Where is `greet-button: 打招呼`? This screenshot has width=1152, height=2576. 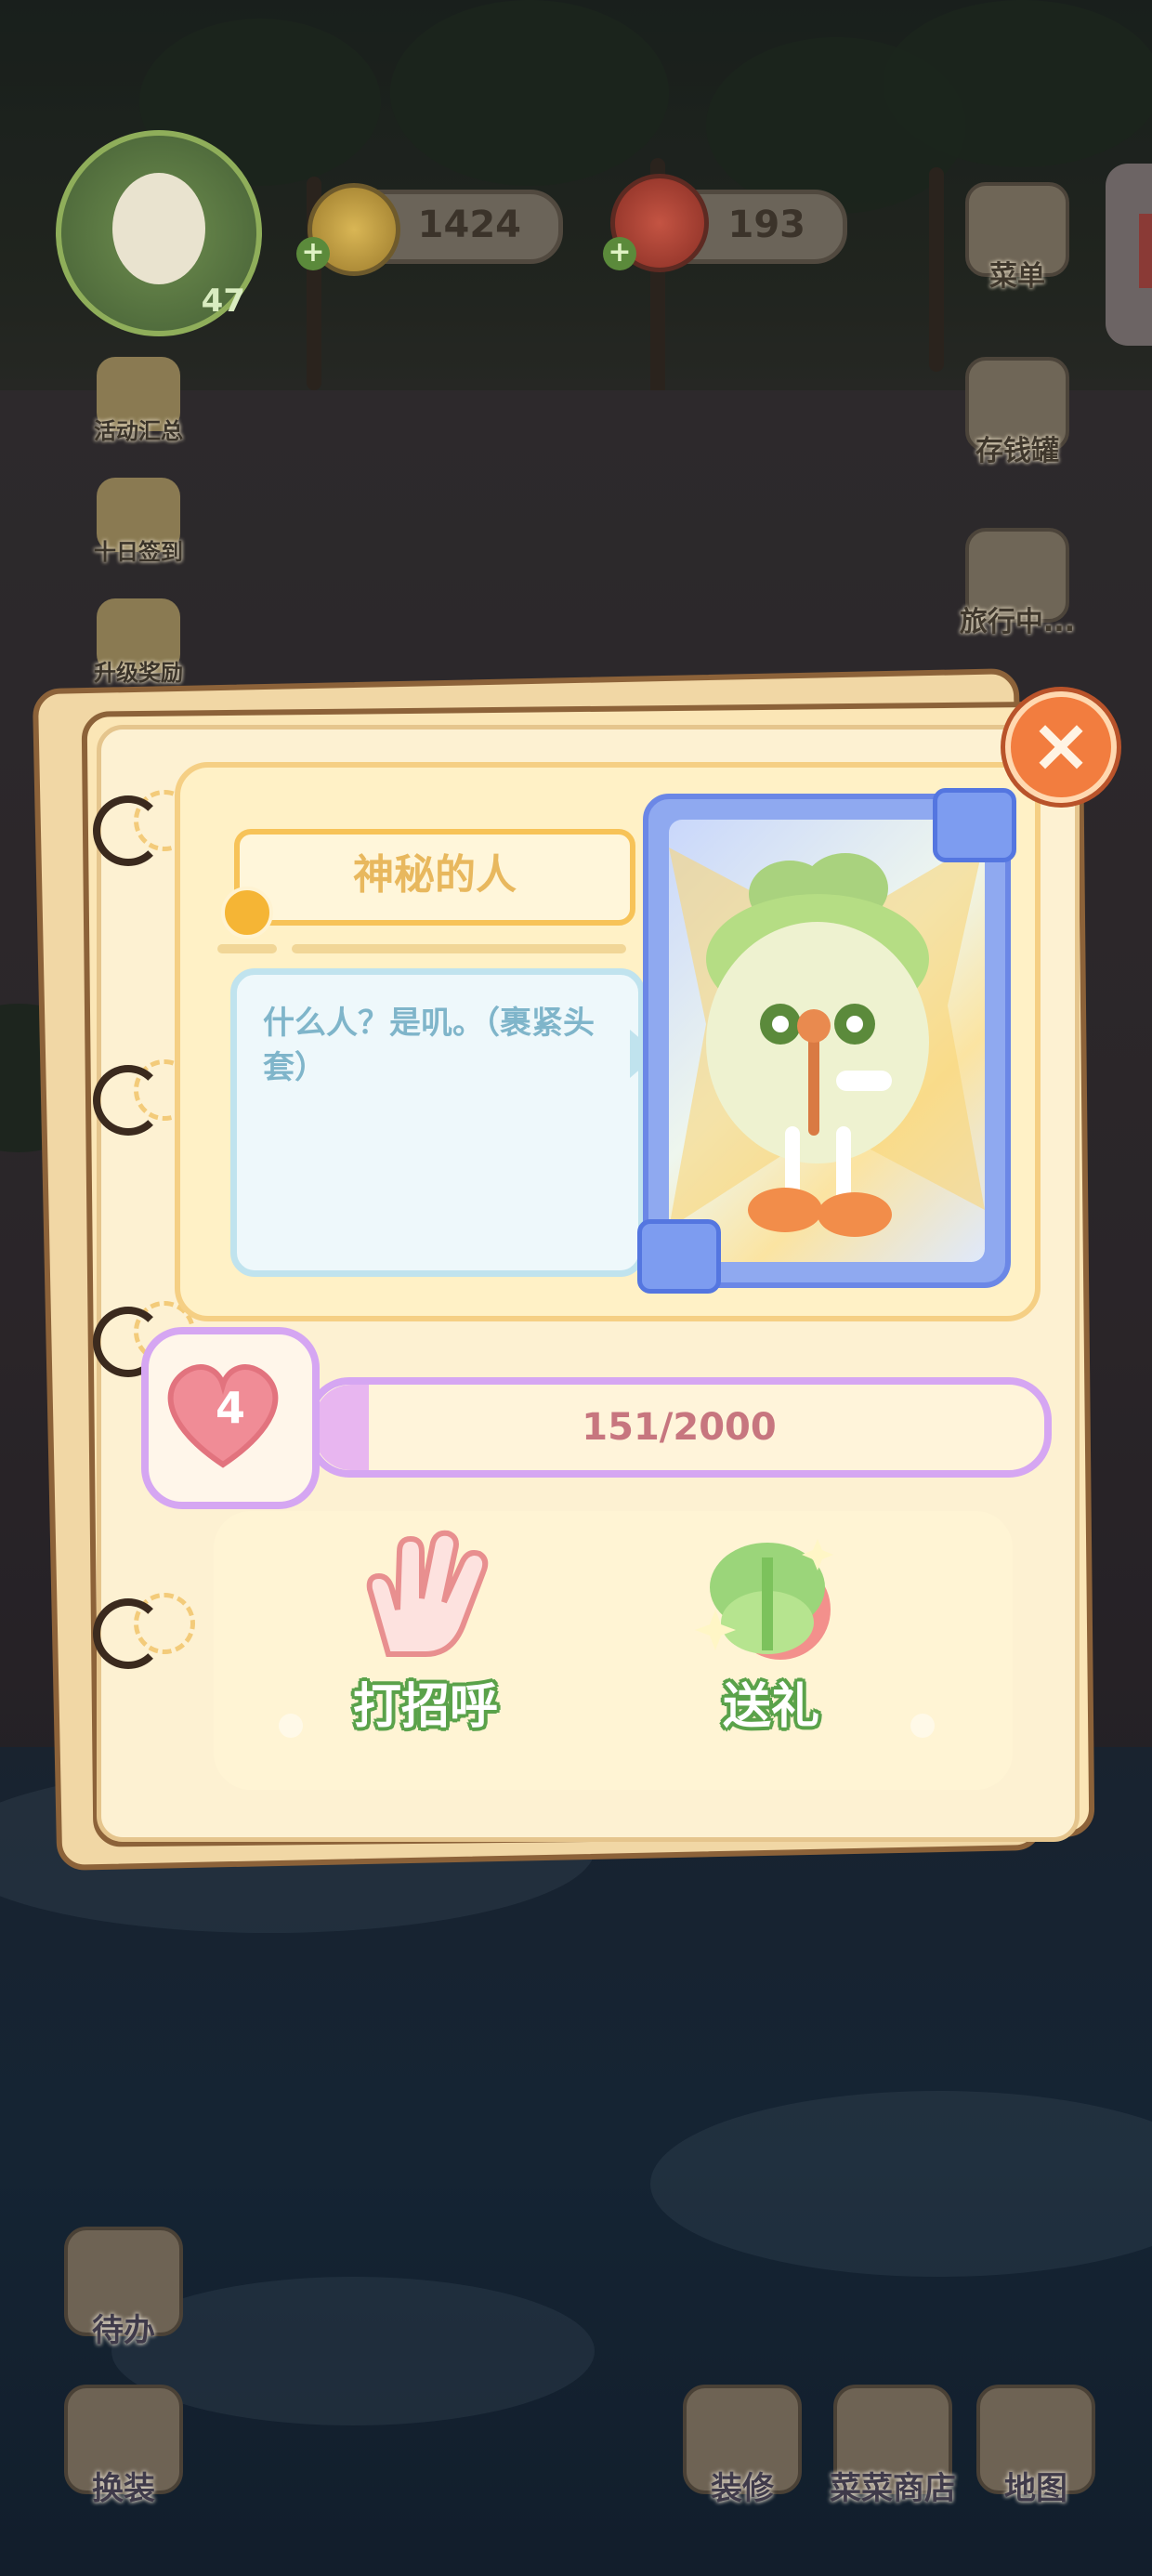 greet-button: 打招呼 is located at coordinates (425, 1630).